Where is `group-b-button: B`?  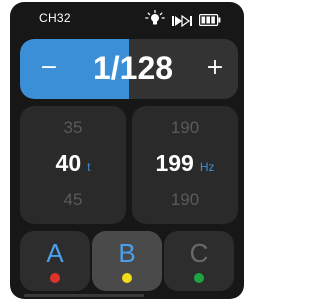
group-b-button: B is located at coordinates (127, 261).